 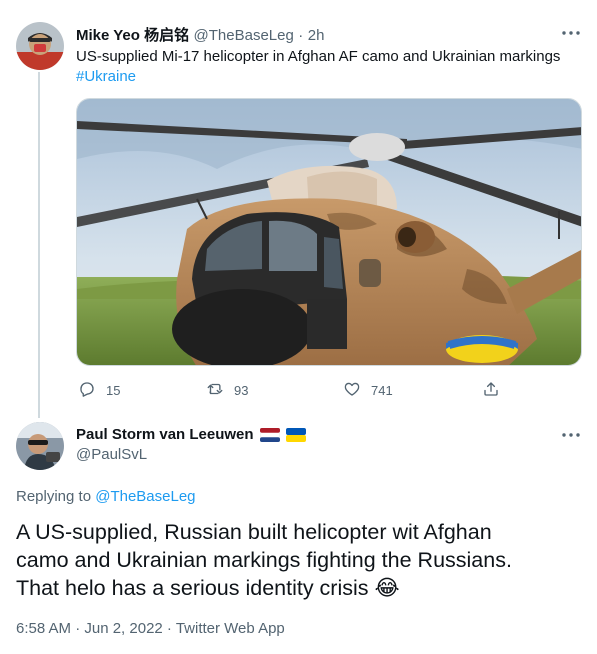 I want to click on retweet-count: 93, so click(x=241, y=390).